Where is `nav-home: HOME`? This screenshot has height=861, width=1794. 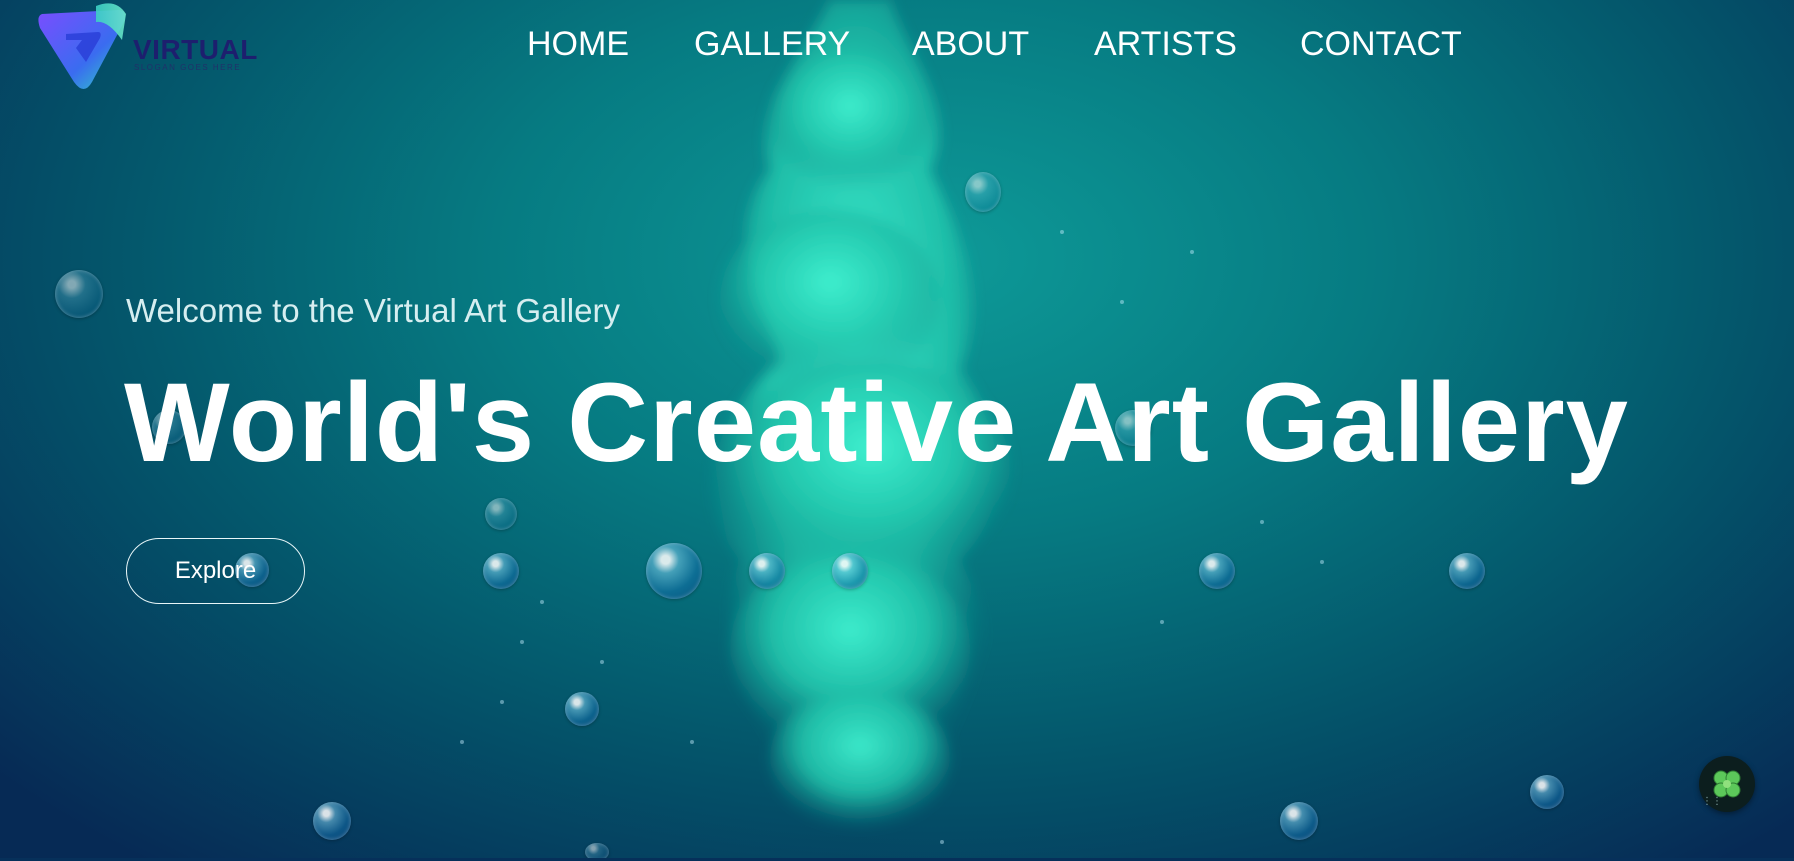
nav-home: HOME is located at coordinates (578, 44).